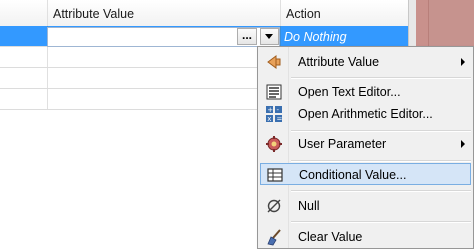 This screenshot has width=474, height=249. What do you see at coordinates (309, 206) in the screenshot?
I see `menu-item-label: Null` at bounding box center [309, 206].